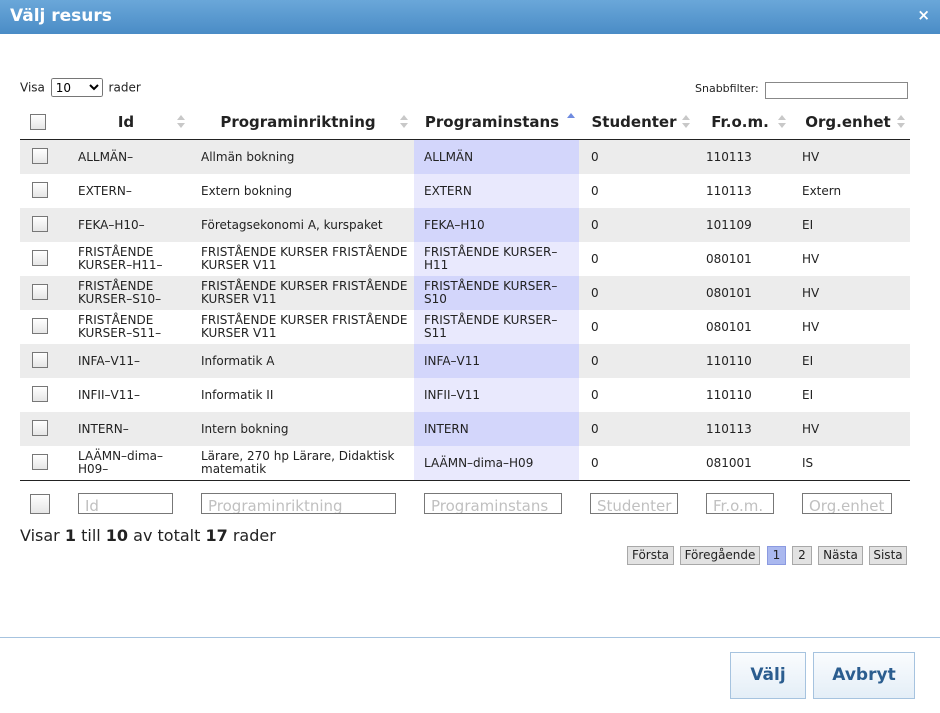 The height and width of the screenshot is (713, 940). Describe the element at coordinates (126, 122) in the screenshot. I see `column-header-id: Id` at that location.